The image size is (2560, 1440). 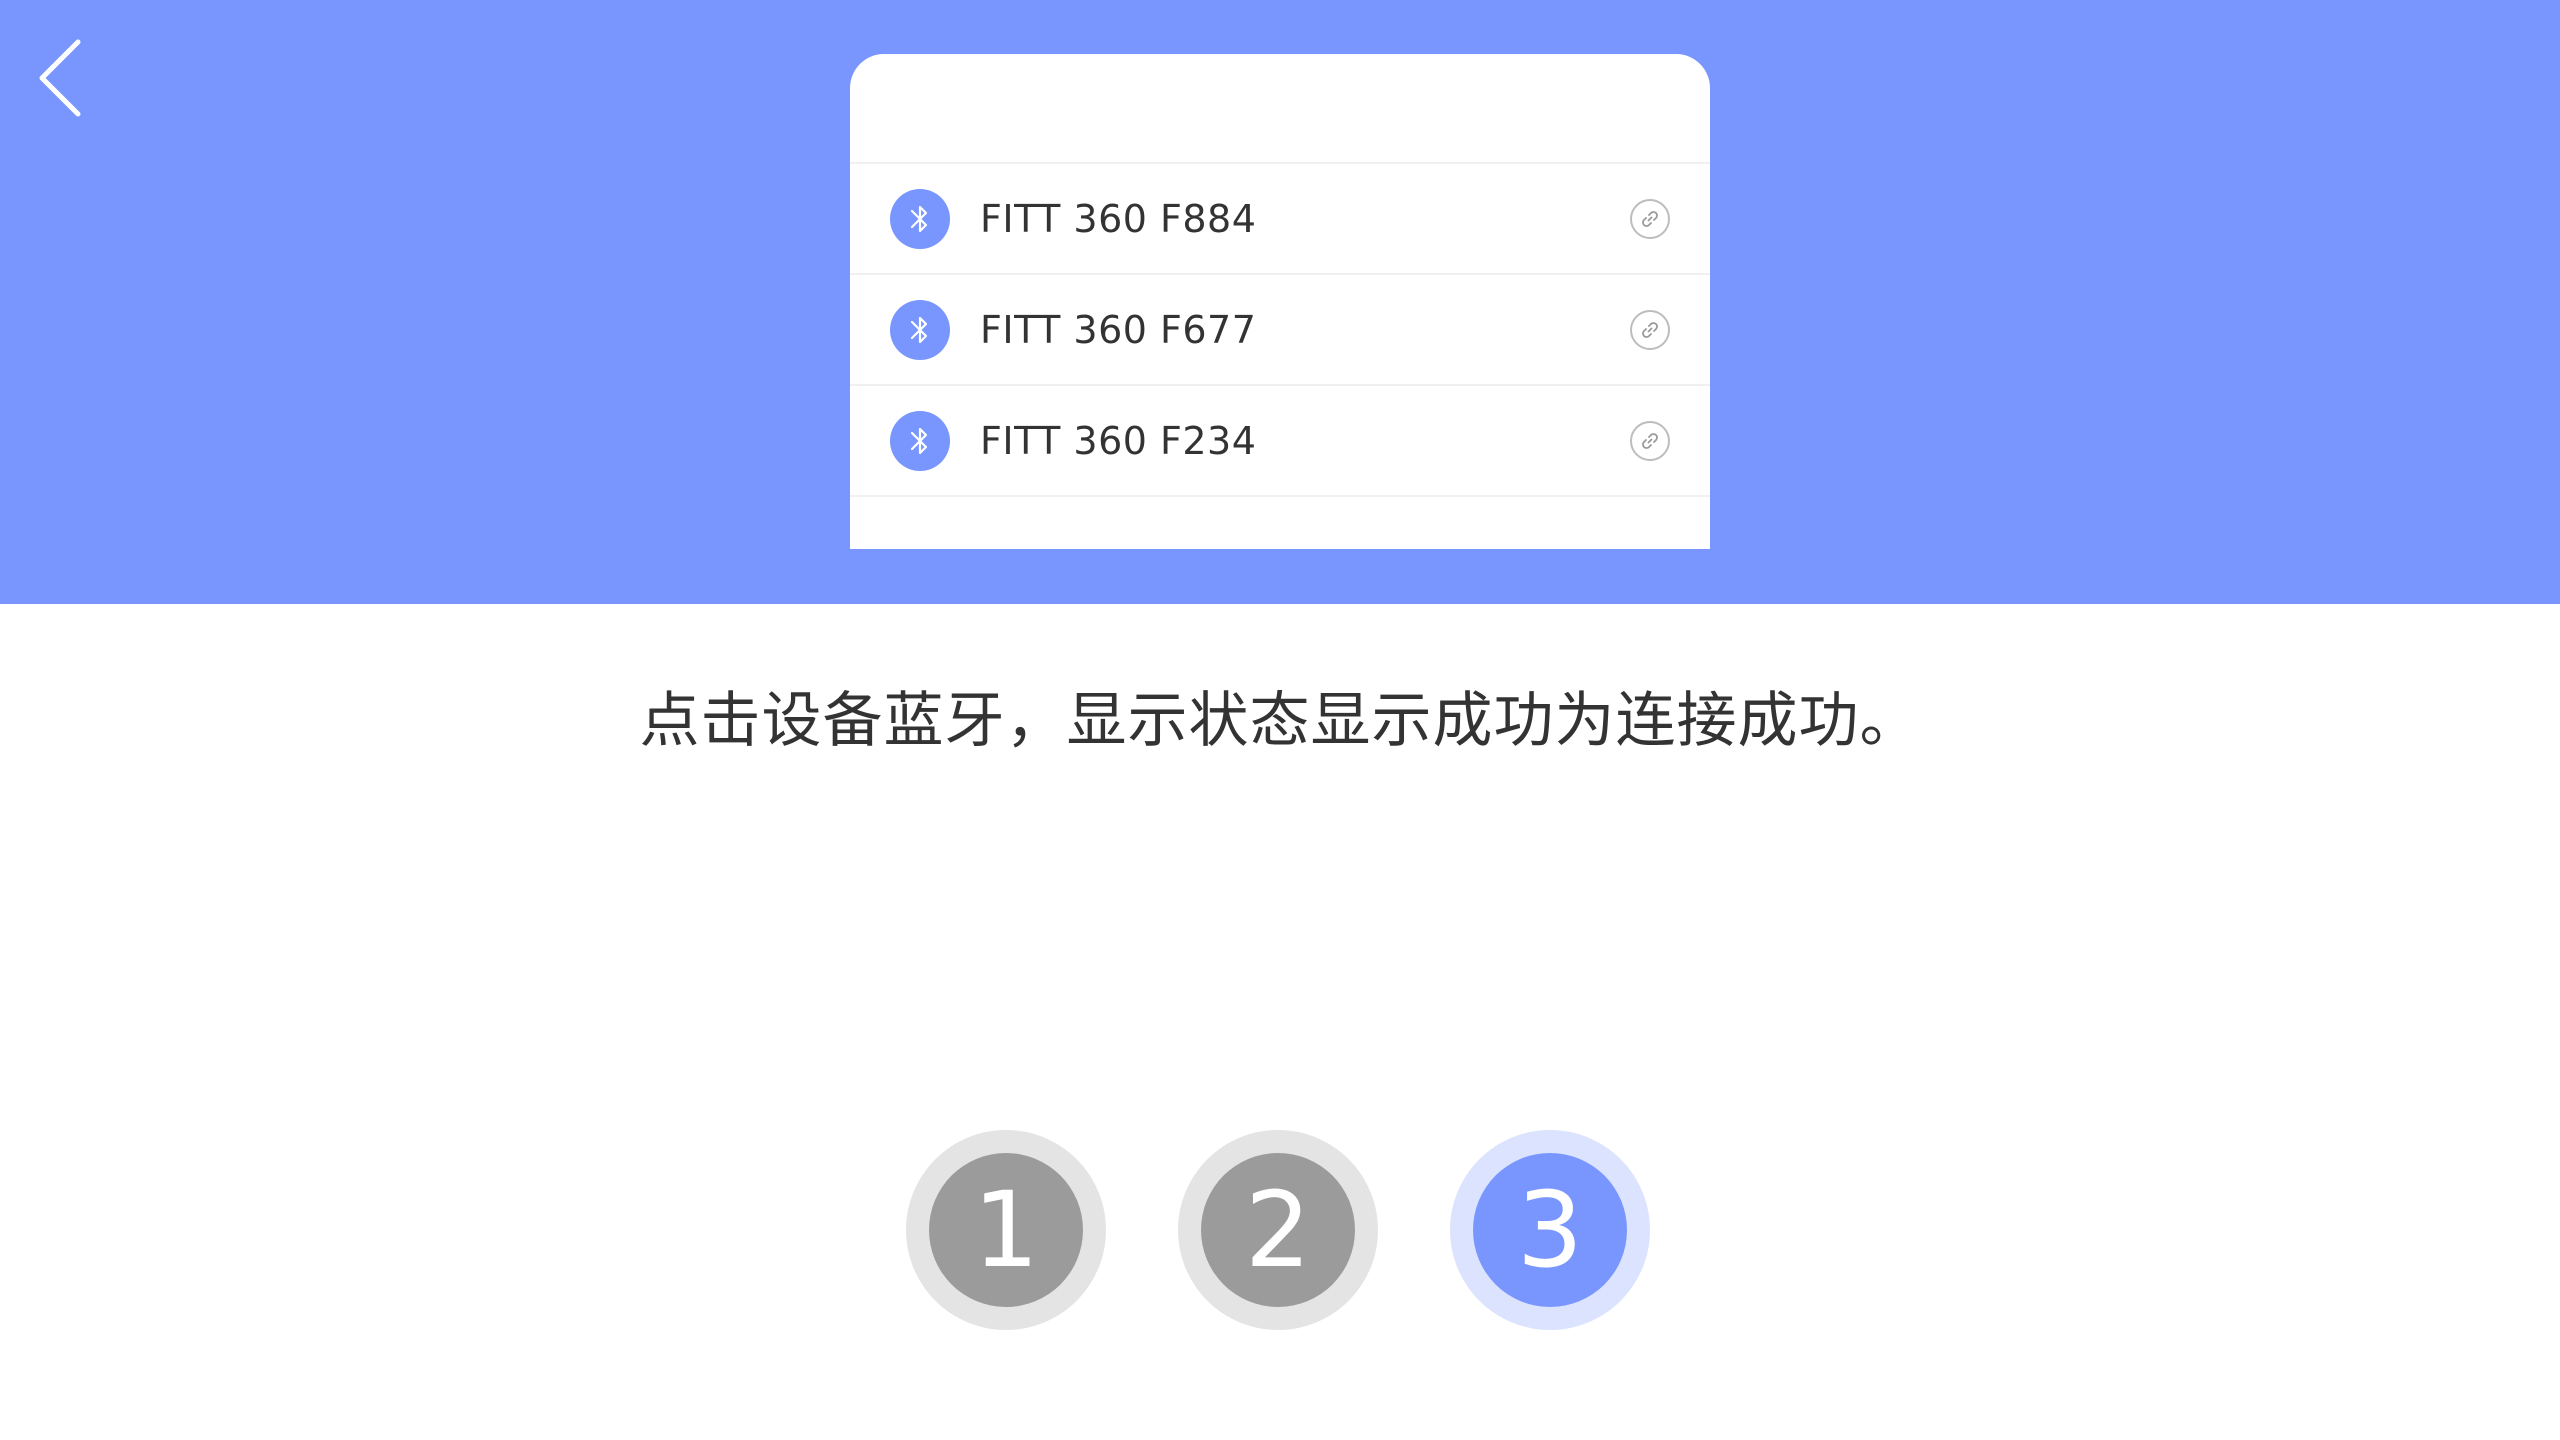 What do you see at coordinates (1118, 329) in the screenshot?
I see `device-name: FITT 360 F677` at bounding box center [1118, 329].